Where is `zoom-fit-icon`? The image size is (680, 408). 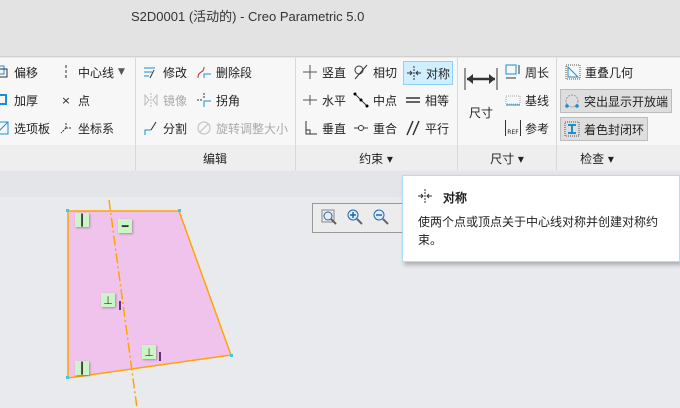 zoom-fit-icon is located at coordinates (329, 218).